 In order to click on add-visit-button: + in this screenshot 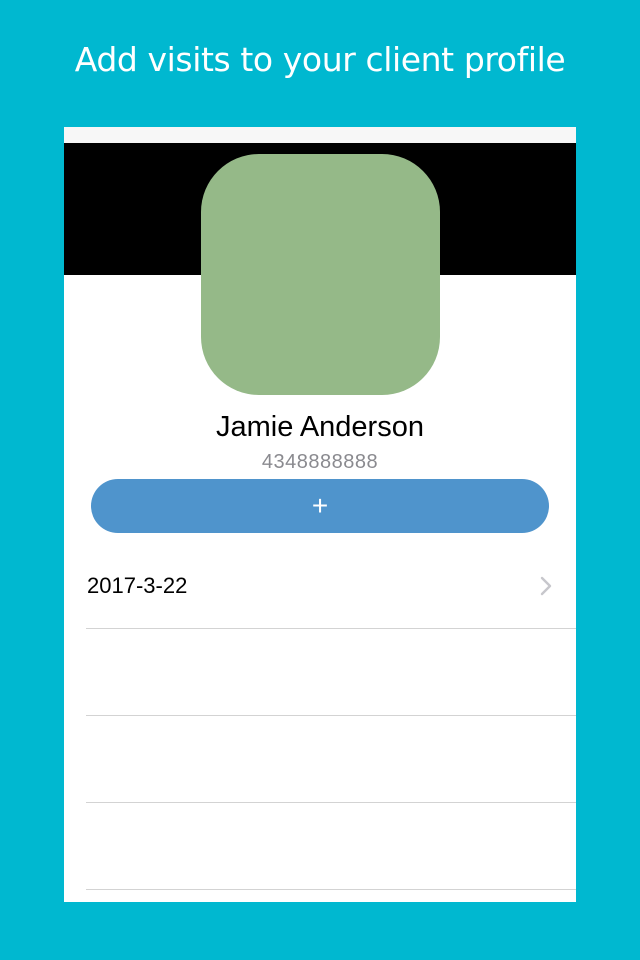, I will do `click(320, 506)`.